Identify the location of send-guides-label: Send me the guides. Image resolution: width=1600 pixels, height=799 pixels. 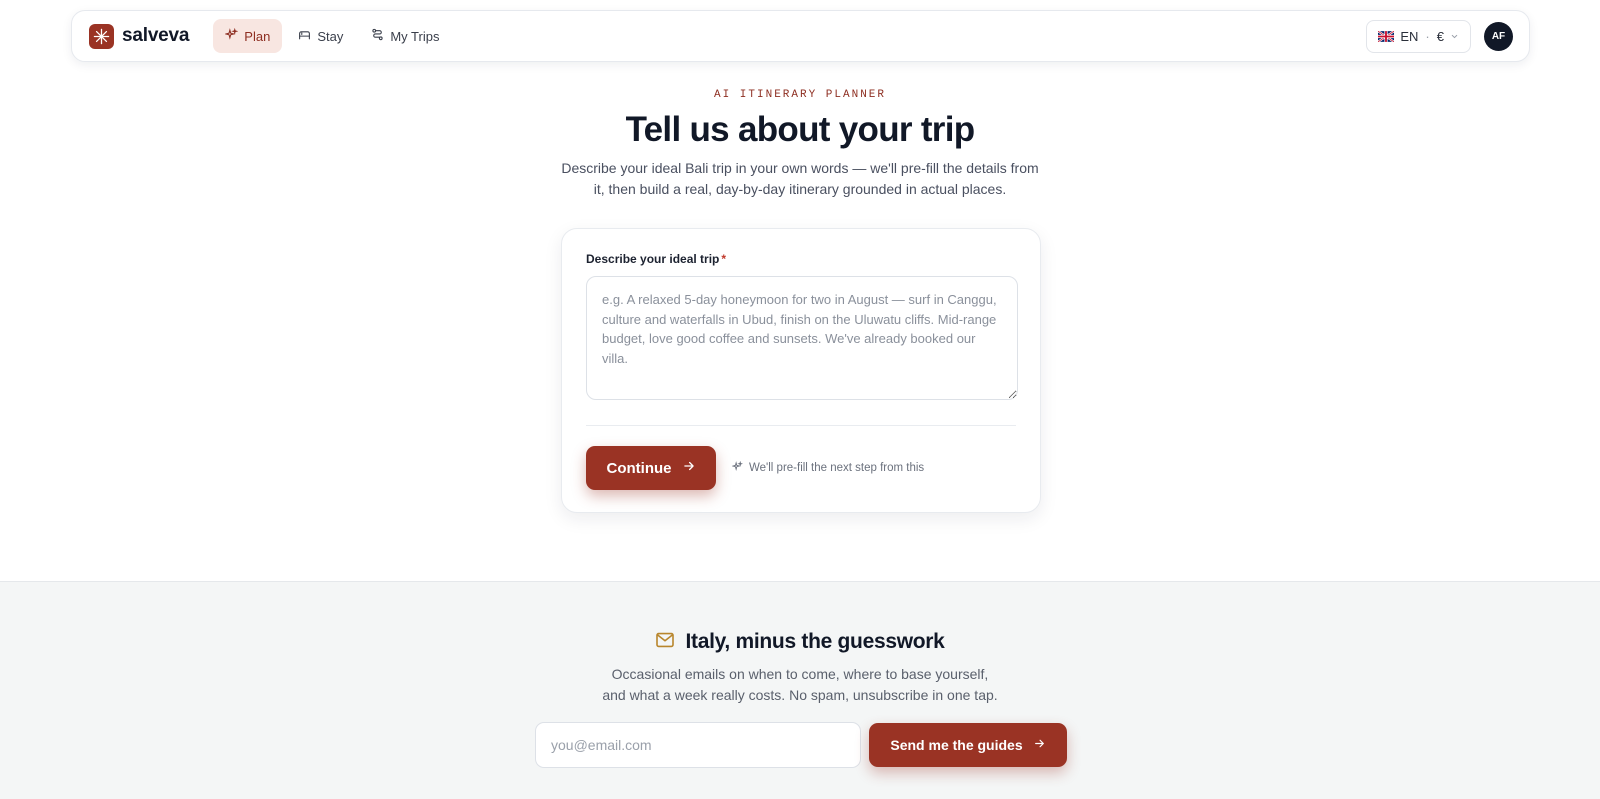
(956, 745).